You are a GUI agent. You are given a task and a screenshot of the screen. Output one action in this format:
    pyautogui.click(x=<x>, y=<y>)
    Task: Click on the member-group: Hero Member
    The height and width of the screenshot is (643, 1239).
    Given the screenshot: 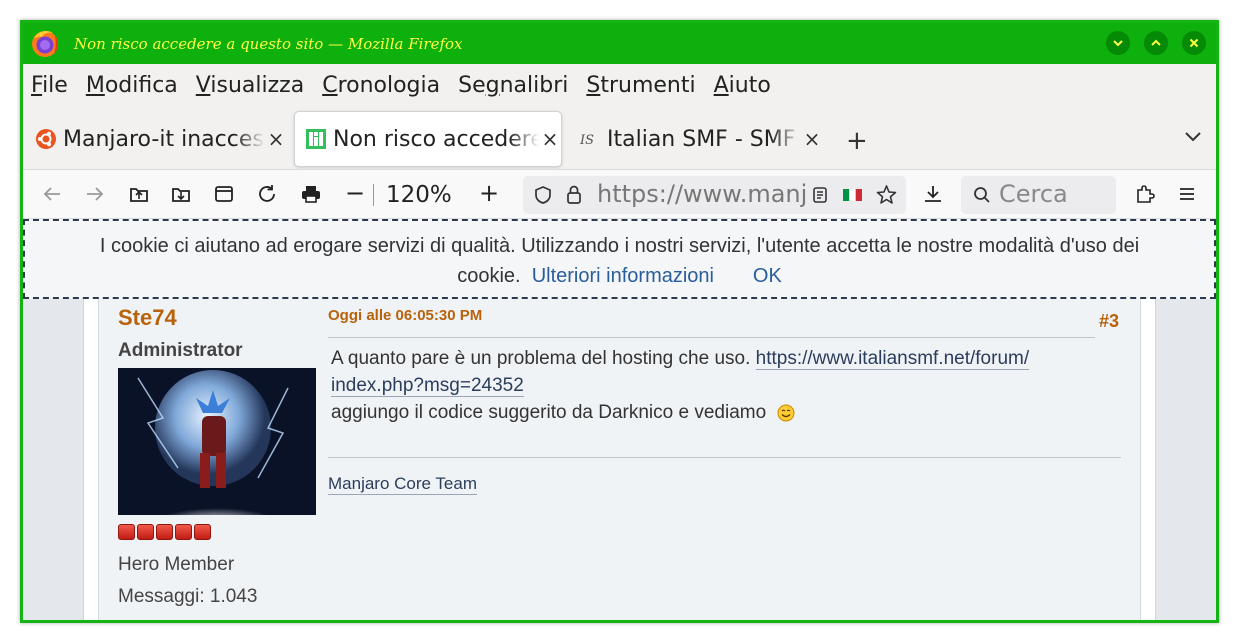 What is the action you would take?
    pyautogui.click(x=176, y=564)
    